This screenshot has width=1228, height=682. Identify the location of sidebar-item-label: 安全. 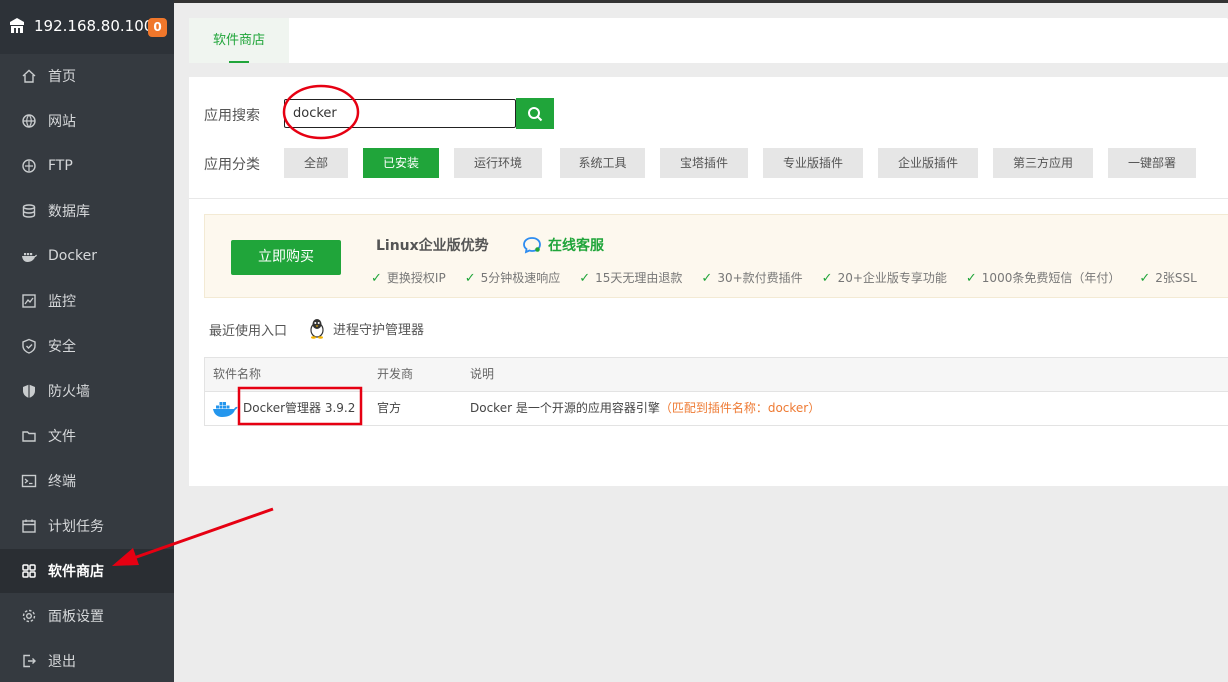
(62, 347).